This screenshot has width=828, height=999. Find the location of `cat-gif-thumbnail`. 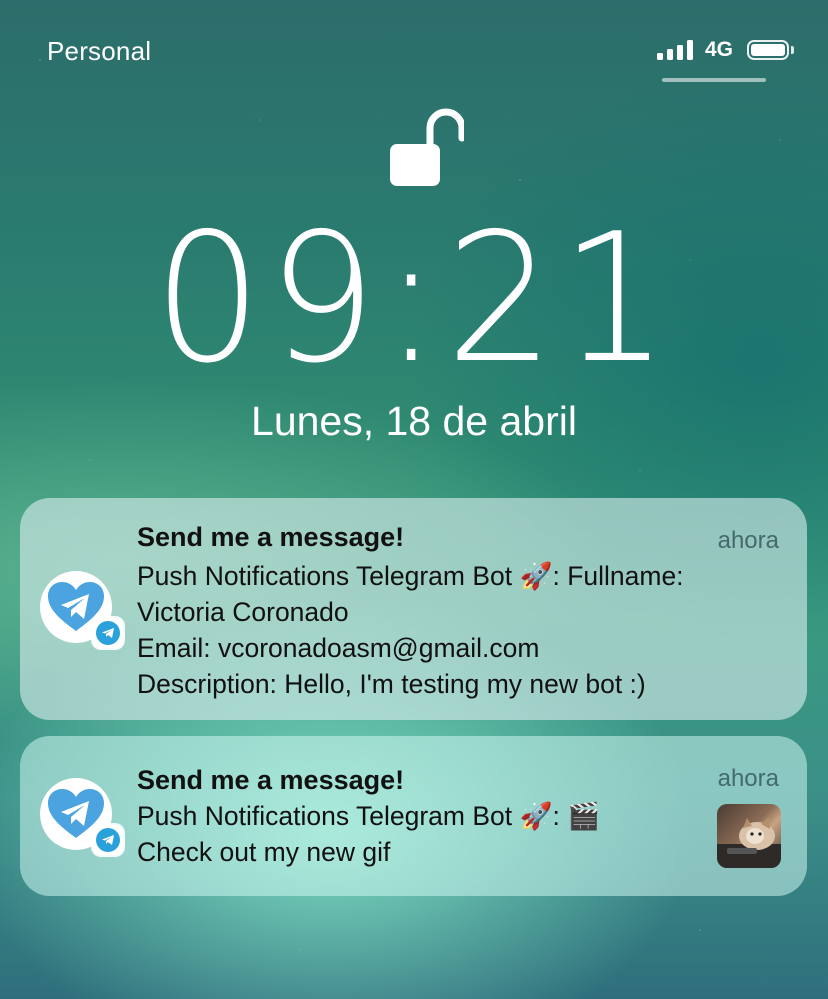

cat-gif-thumbnail is located at coordinates (749, 836).